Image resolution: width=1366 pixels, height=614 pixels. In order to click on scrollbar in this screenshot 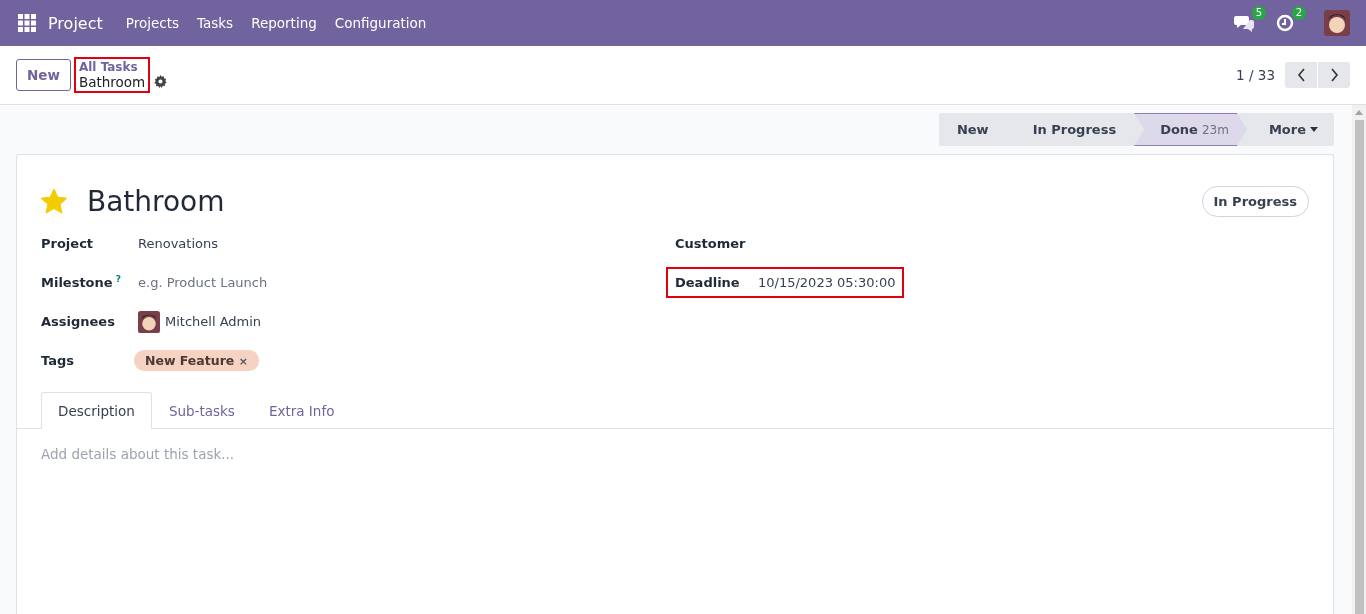, I will do `click(1359, 359)`.